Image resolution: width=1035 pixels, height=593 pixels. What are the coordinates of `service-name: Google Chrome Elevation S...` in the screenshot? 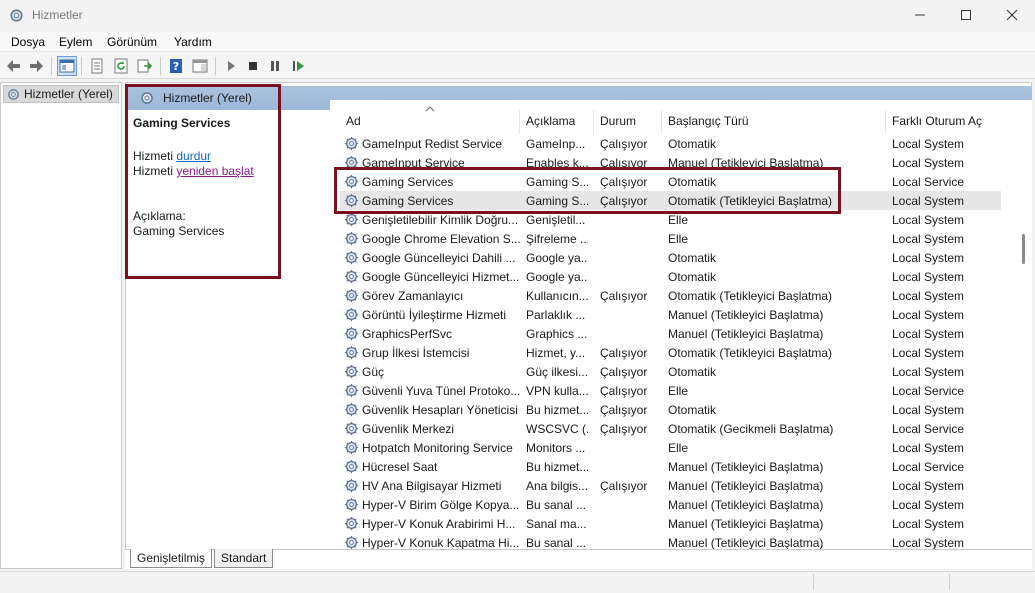 It's located at (441, 239).